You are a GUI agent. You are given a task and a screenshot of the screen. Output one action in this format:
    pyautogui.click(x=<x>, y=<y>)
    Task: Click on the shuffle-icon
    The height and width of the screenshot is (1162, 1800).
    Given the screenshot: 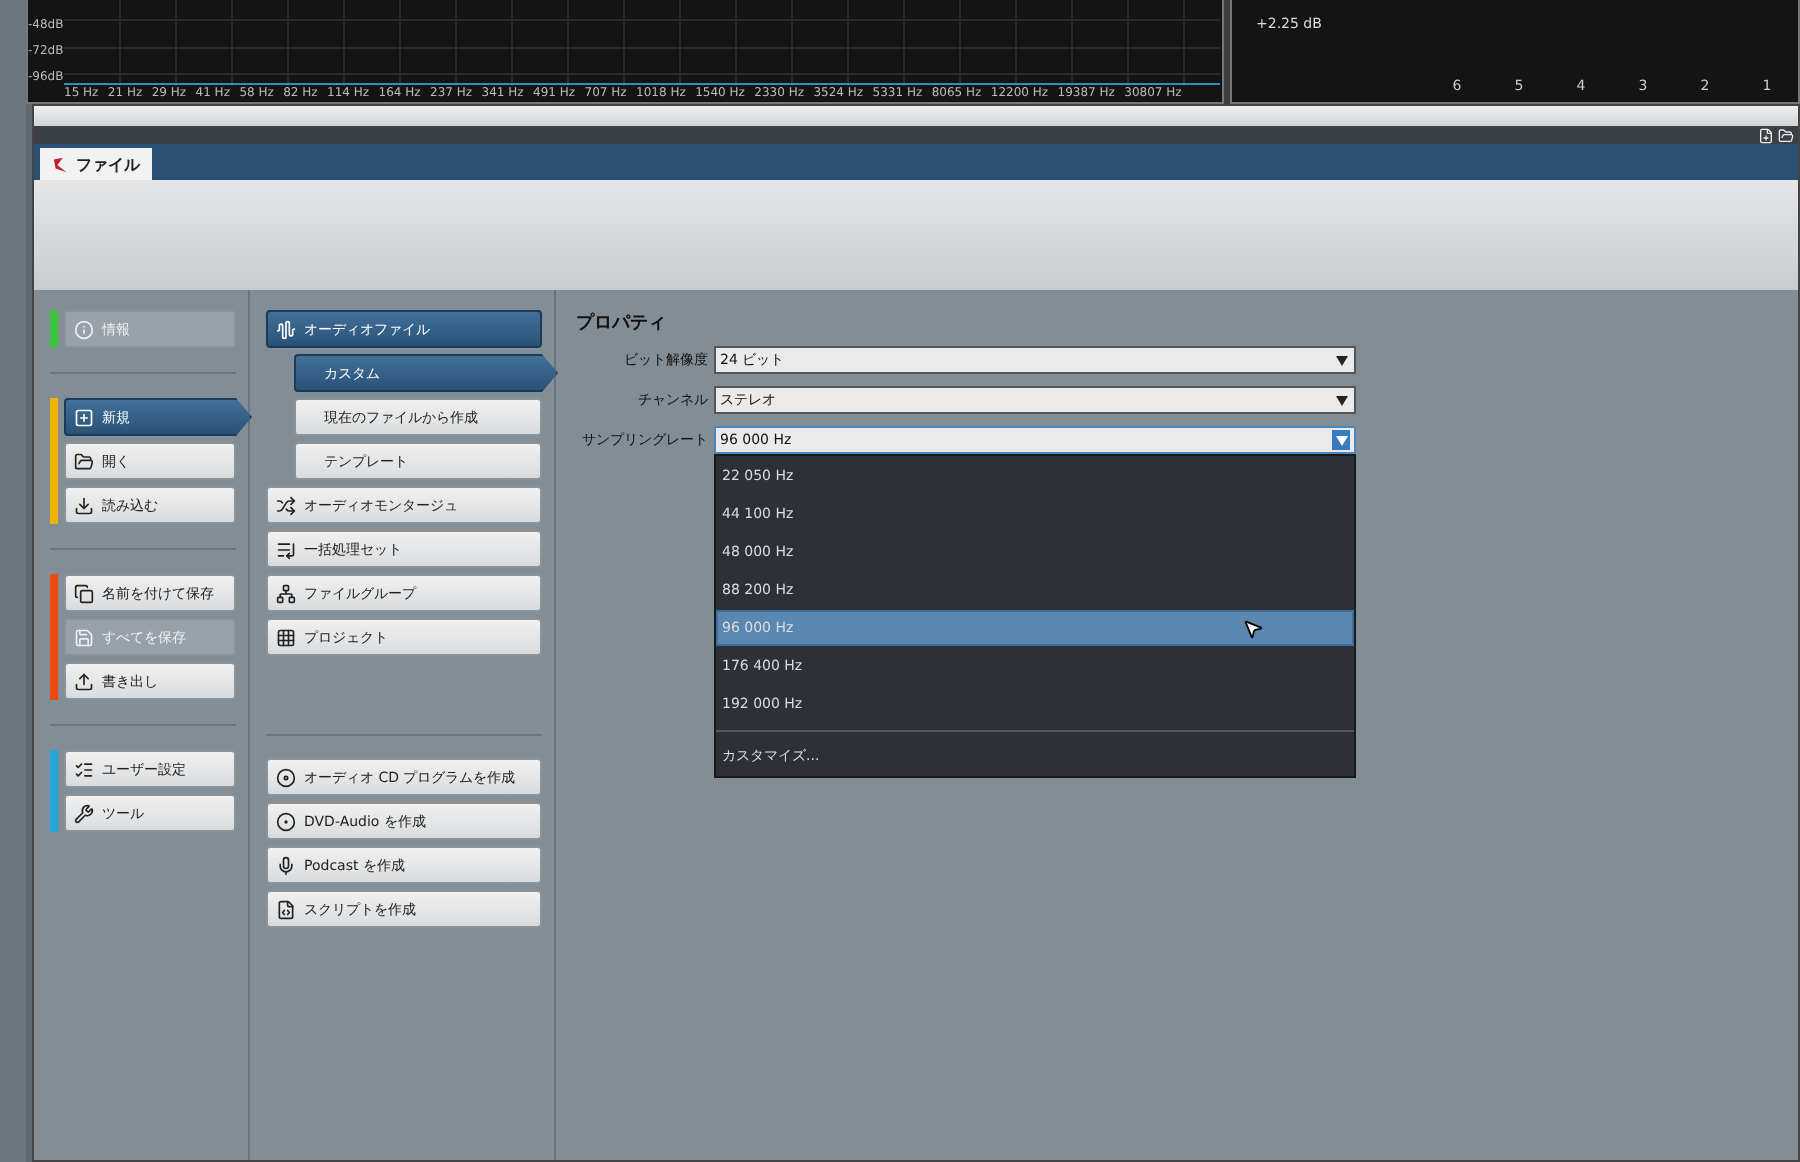 What is the action you would take?
    pyautogui.click(x=286, y=505)
    